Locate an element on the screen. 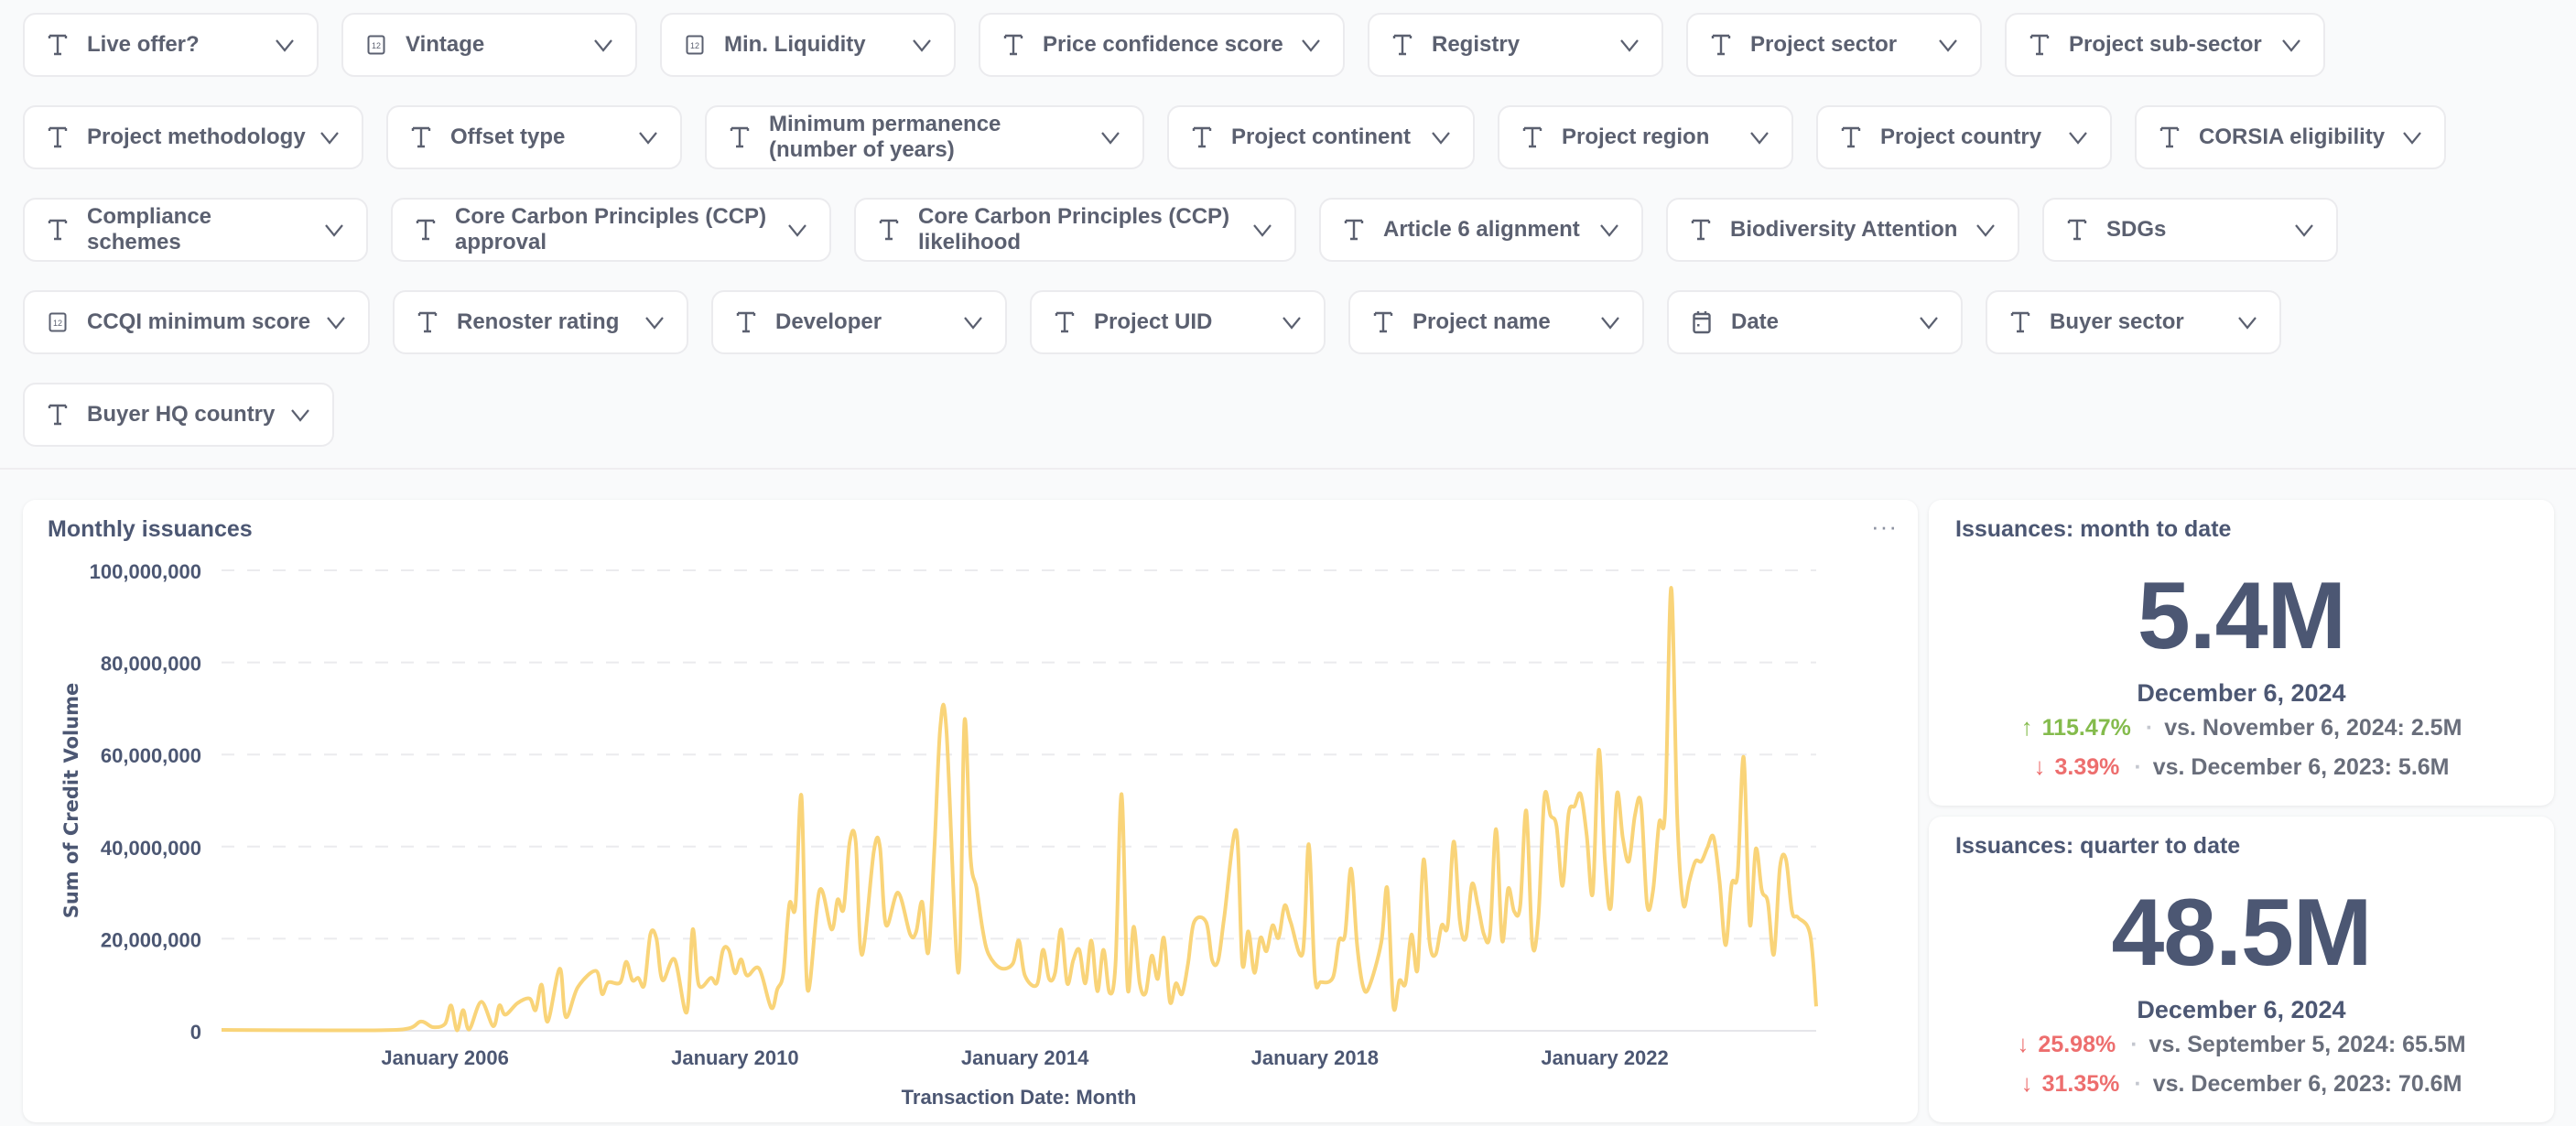 This screenshot has width=2576, height=1126. filter-live-offer: Live offer? is located at coordinates (171, 45).